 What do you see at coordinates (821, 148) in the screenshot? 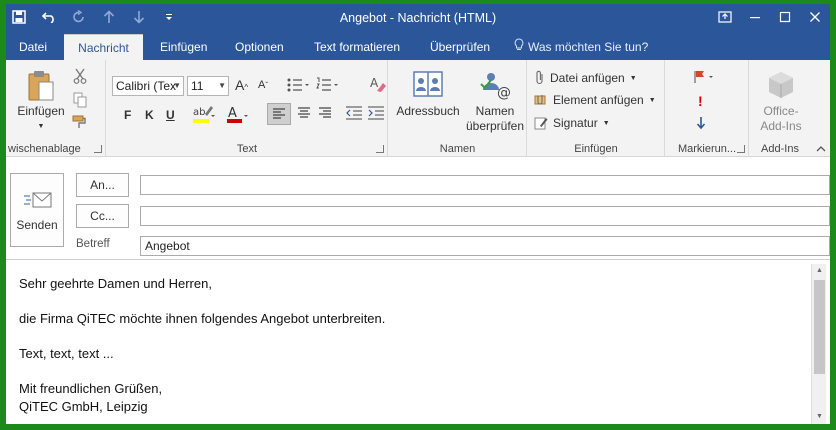
I see `collapse-ribbon-icon` at bounding box center [821, 148].